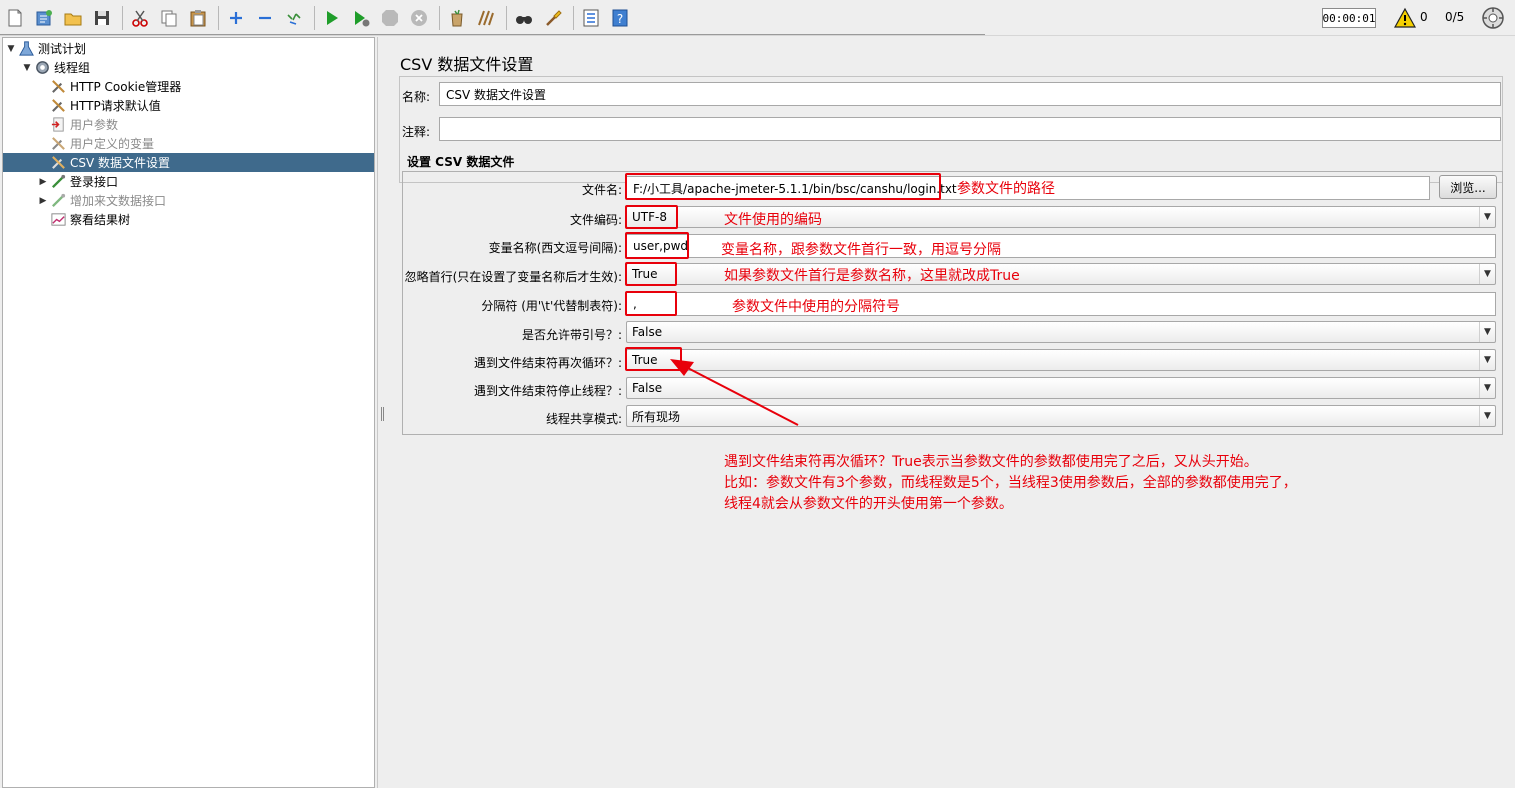 Image resolution: width=1515 pixels, height=788 pixels. Describe the element at coordinates (524, 18) in the screenshot. I see `search-icon` at that location.